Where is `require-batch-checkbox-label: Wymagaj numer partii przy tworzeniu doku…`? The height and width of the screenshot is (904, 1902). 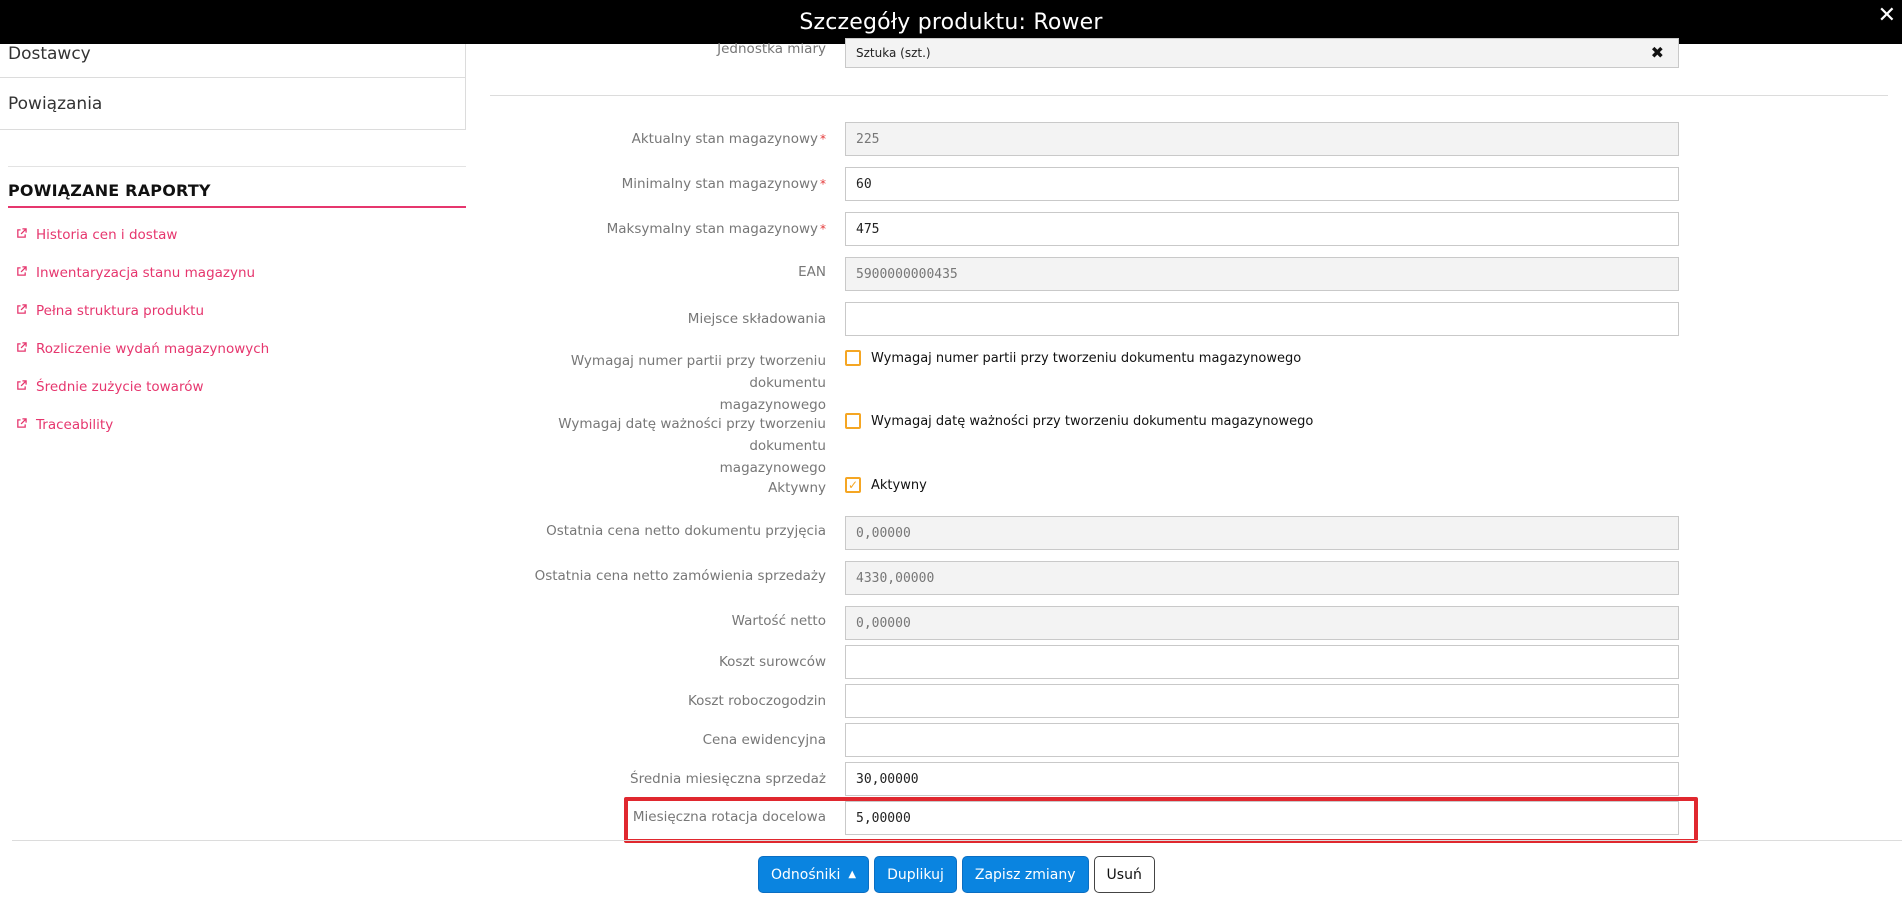
require-batch-checkbox-label: Wymagaj numer partii przy tworzeniu doku… is located at coordinates (1086, 358).